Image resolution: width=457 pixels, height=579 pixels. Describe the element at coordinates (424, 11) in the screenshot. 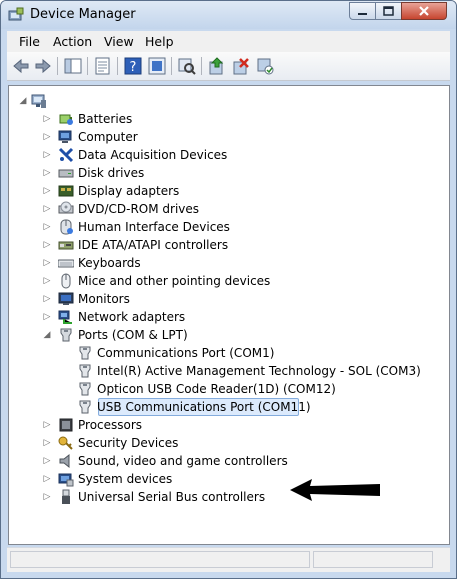

I see `close-button` at that location.